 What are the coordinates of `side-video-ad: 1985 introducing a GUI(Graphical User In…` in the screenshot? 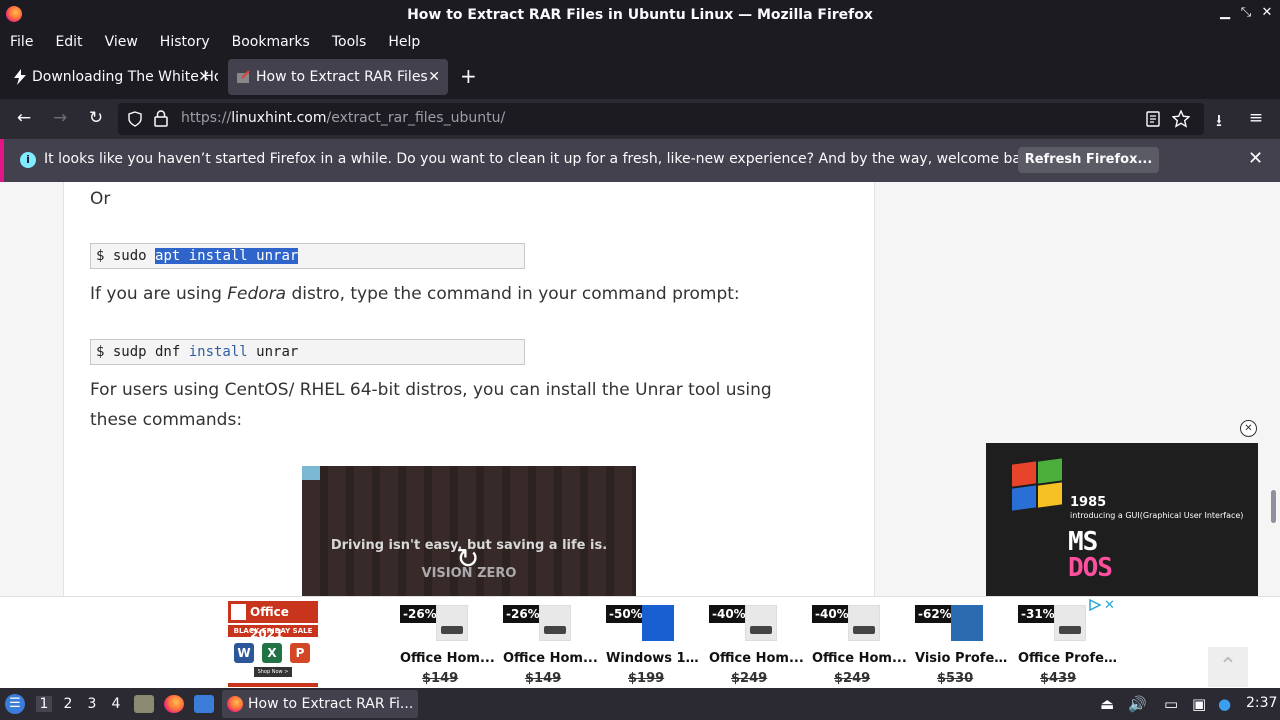 It's located at (1122, 519).